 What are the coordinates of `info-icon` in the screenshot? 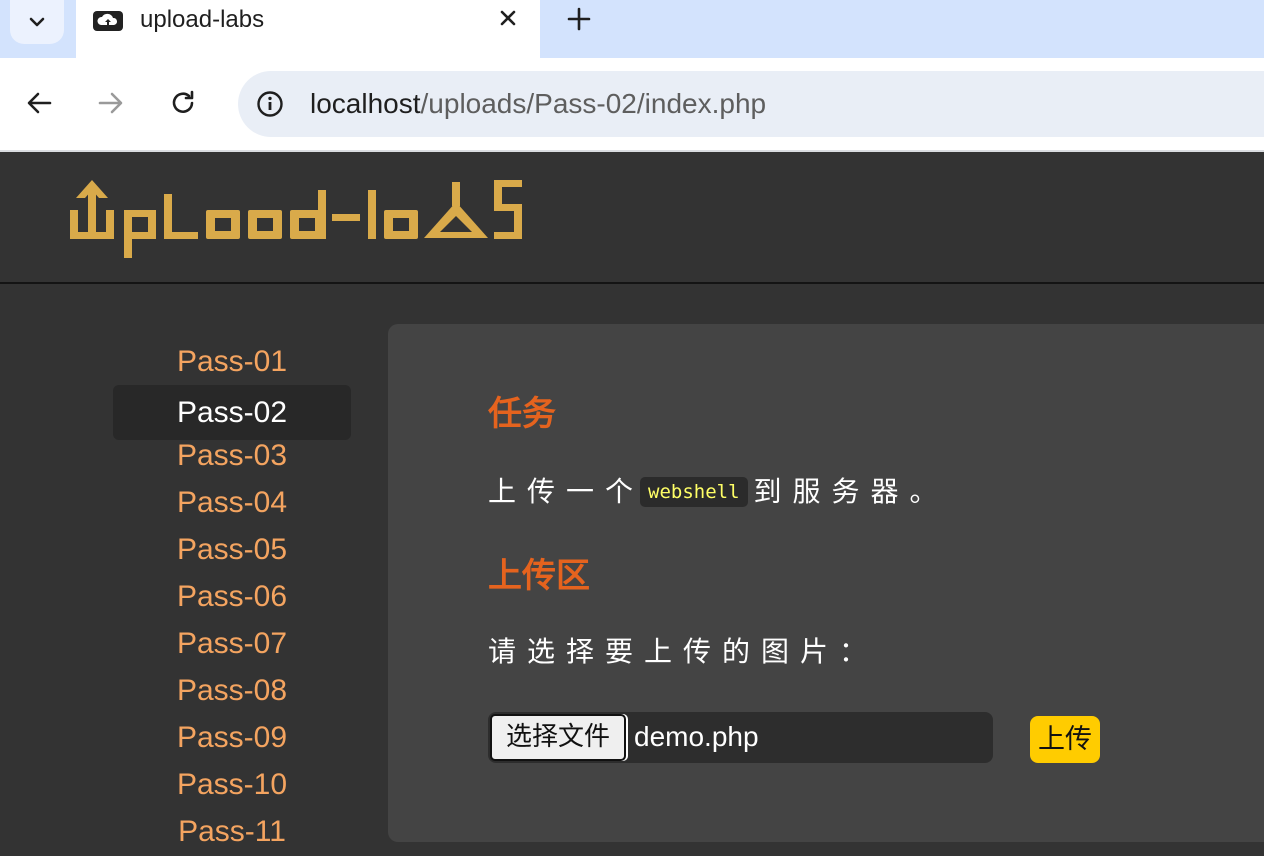 It's located at (270, 104).